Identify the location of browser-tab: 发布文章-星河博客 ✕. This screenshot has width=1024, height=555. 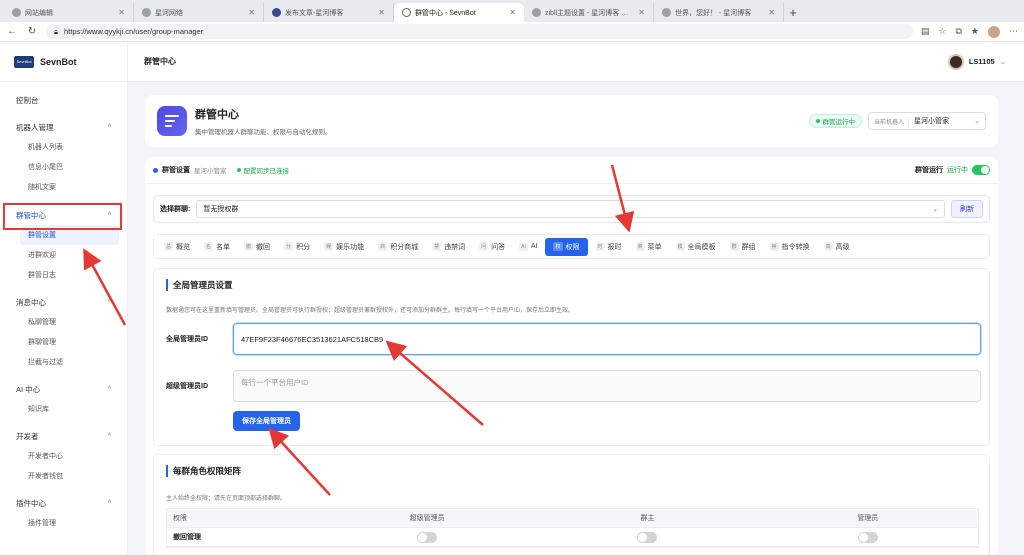
(329, 12).